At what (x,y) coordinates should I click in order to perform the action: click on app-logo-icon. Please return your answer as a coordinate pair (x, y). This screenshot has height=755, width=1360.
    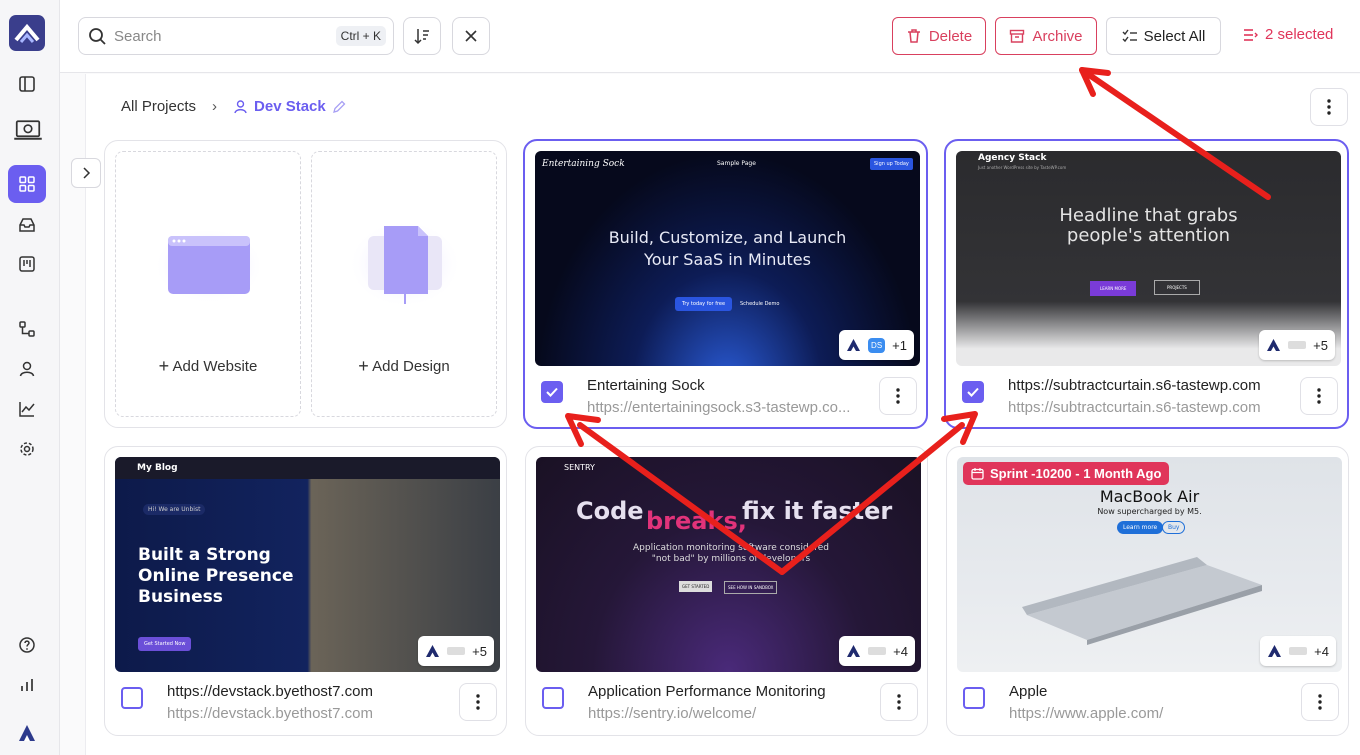
    Looking at the image, I should click on (27, 33).